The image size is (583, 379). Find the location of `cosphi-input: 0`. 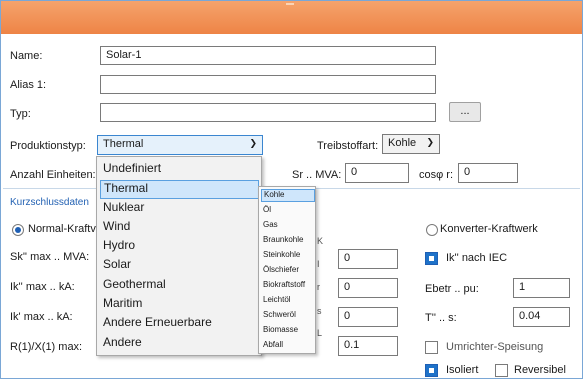

cosphi-input: 0 is located at coordinates (488, 173).